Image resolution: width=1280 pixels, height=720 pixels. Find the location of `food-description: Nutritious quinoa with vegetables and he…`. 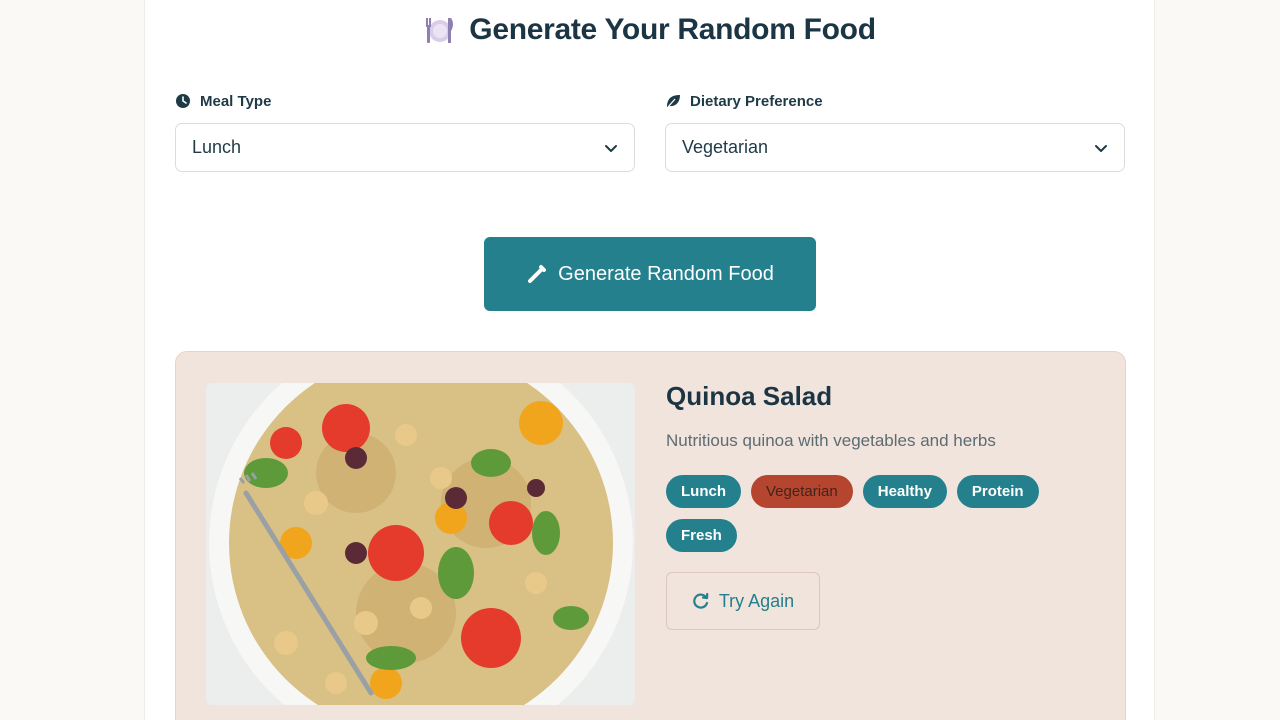

food-description: Nutritious quinoa with vegetables and he… is located at coordinates (831, 440).